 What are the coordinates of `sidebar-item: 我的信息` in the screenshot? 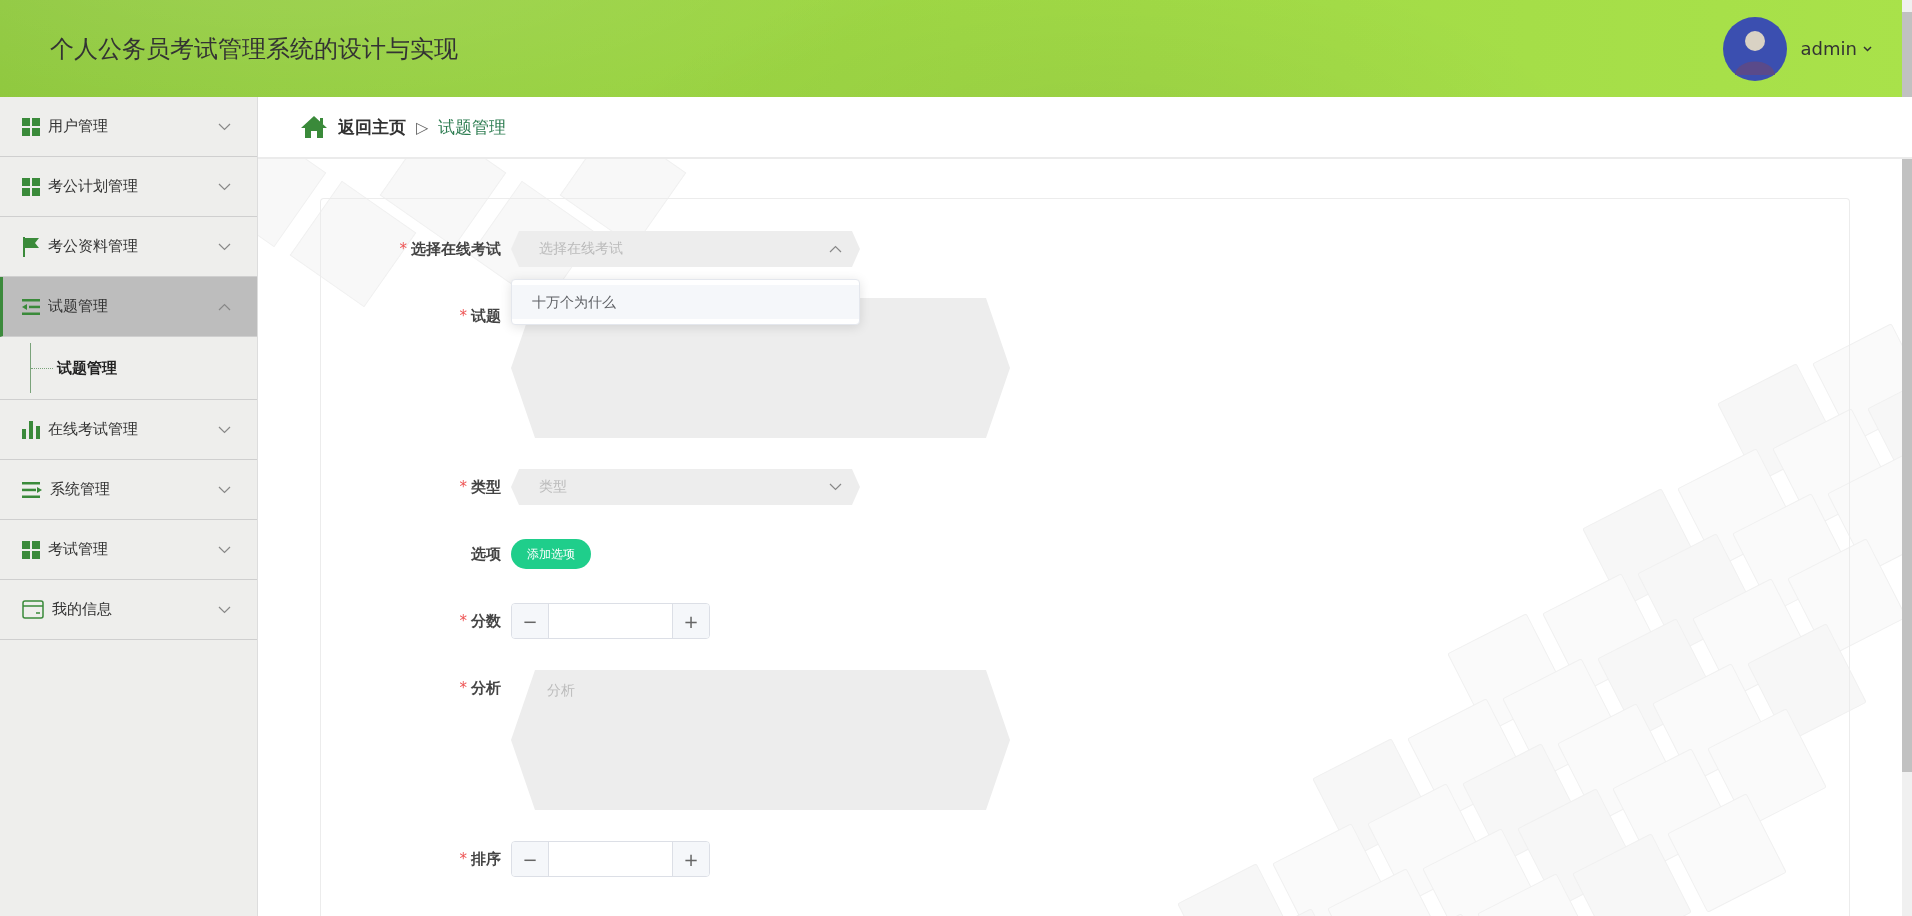 It's located at (128, 610).